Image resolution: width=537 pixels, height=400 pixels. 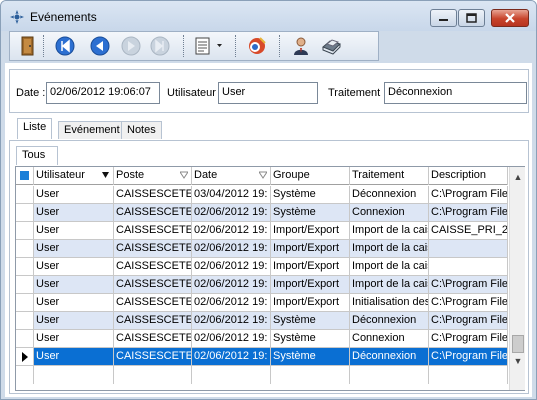 I want to click on report-menu-icon, so click(x=209, y=46).